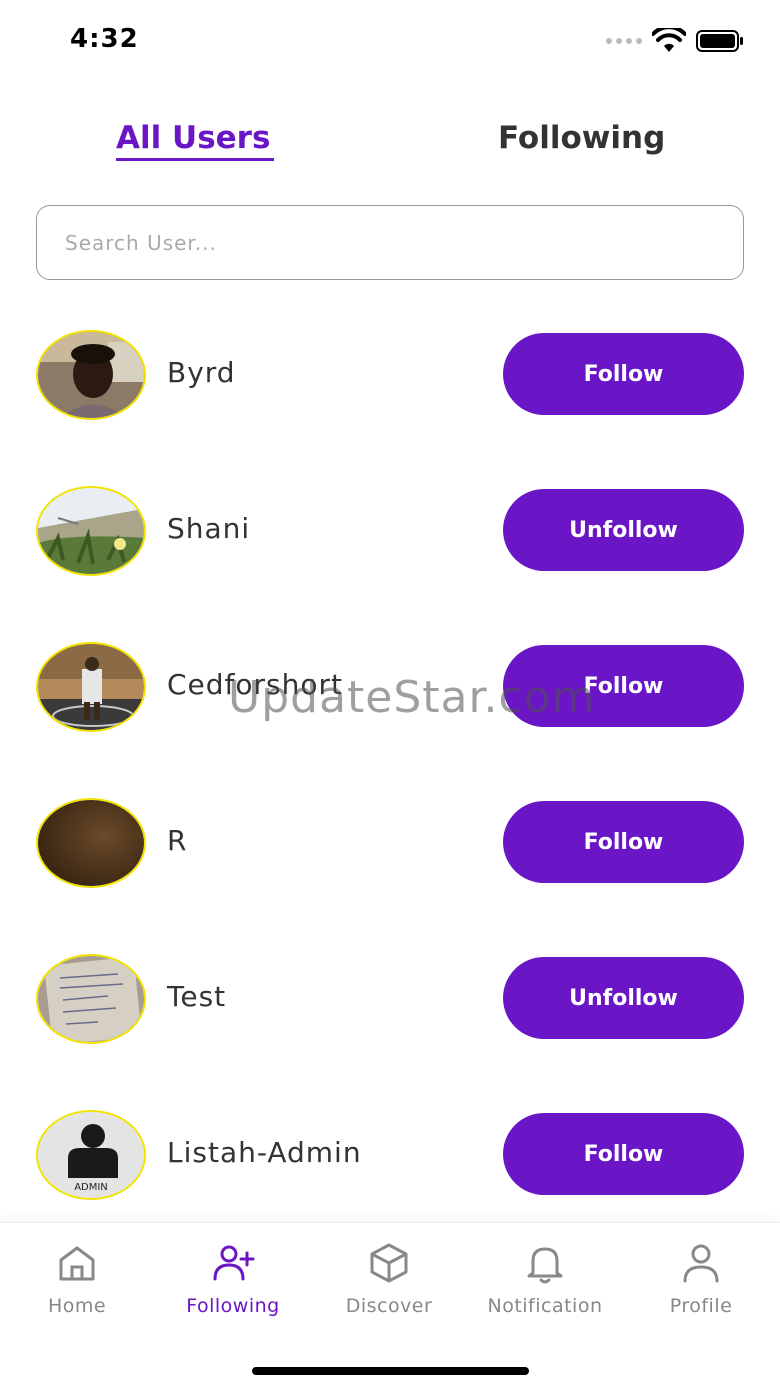  Describe the element at coordinates (390, 145) in the screenshot. I see `tab-bar: All Users Following` at that location.